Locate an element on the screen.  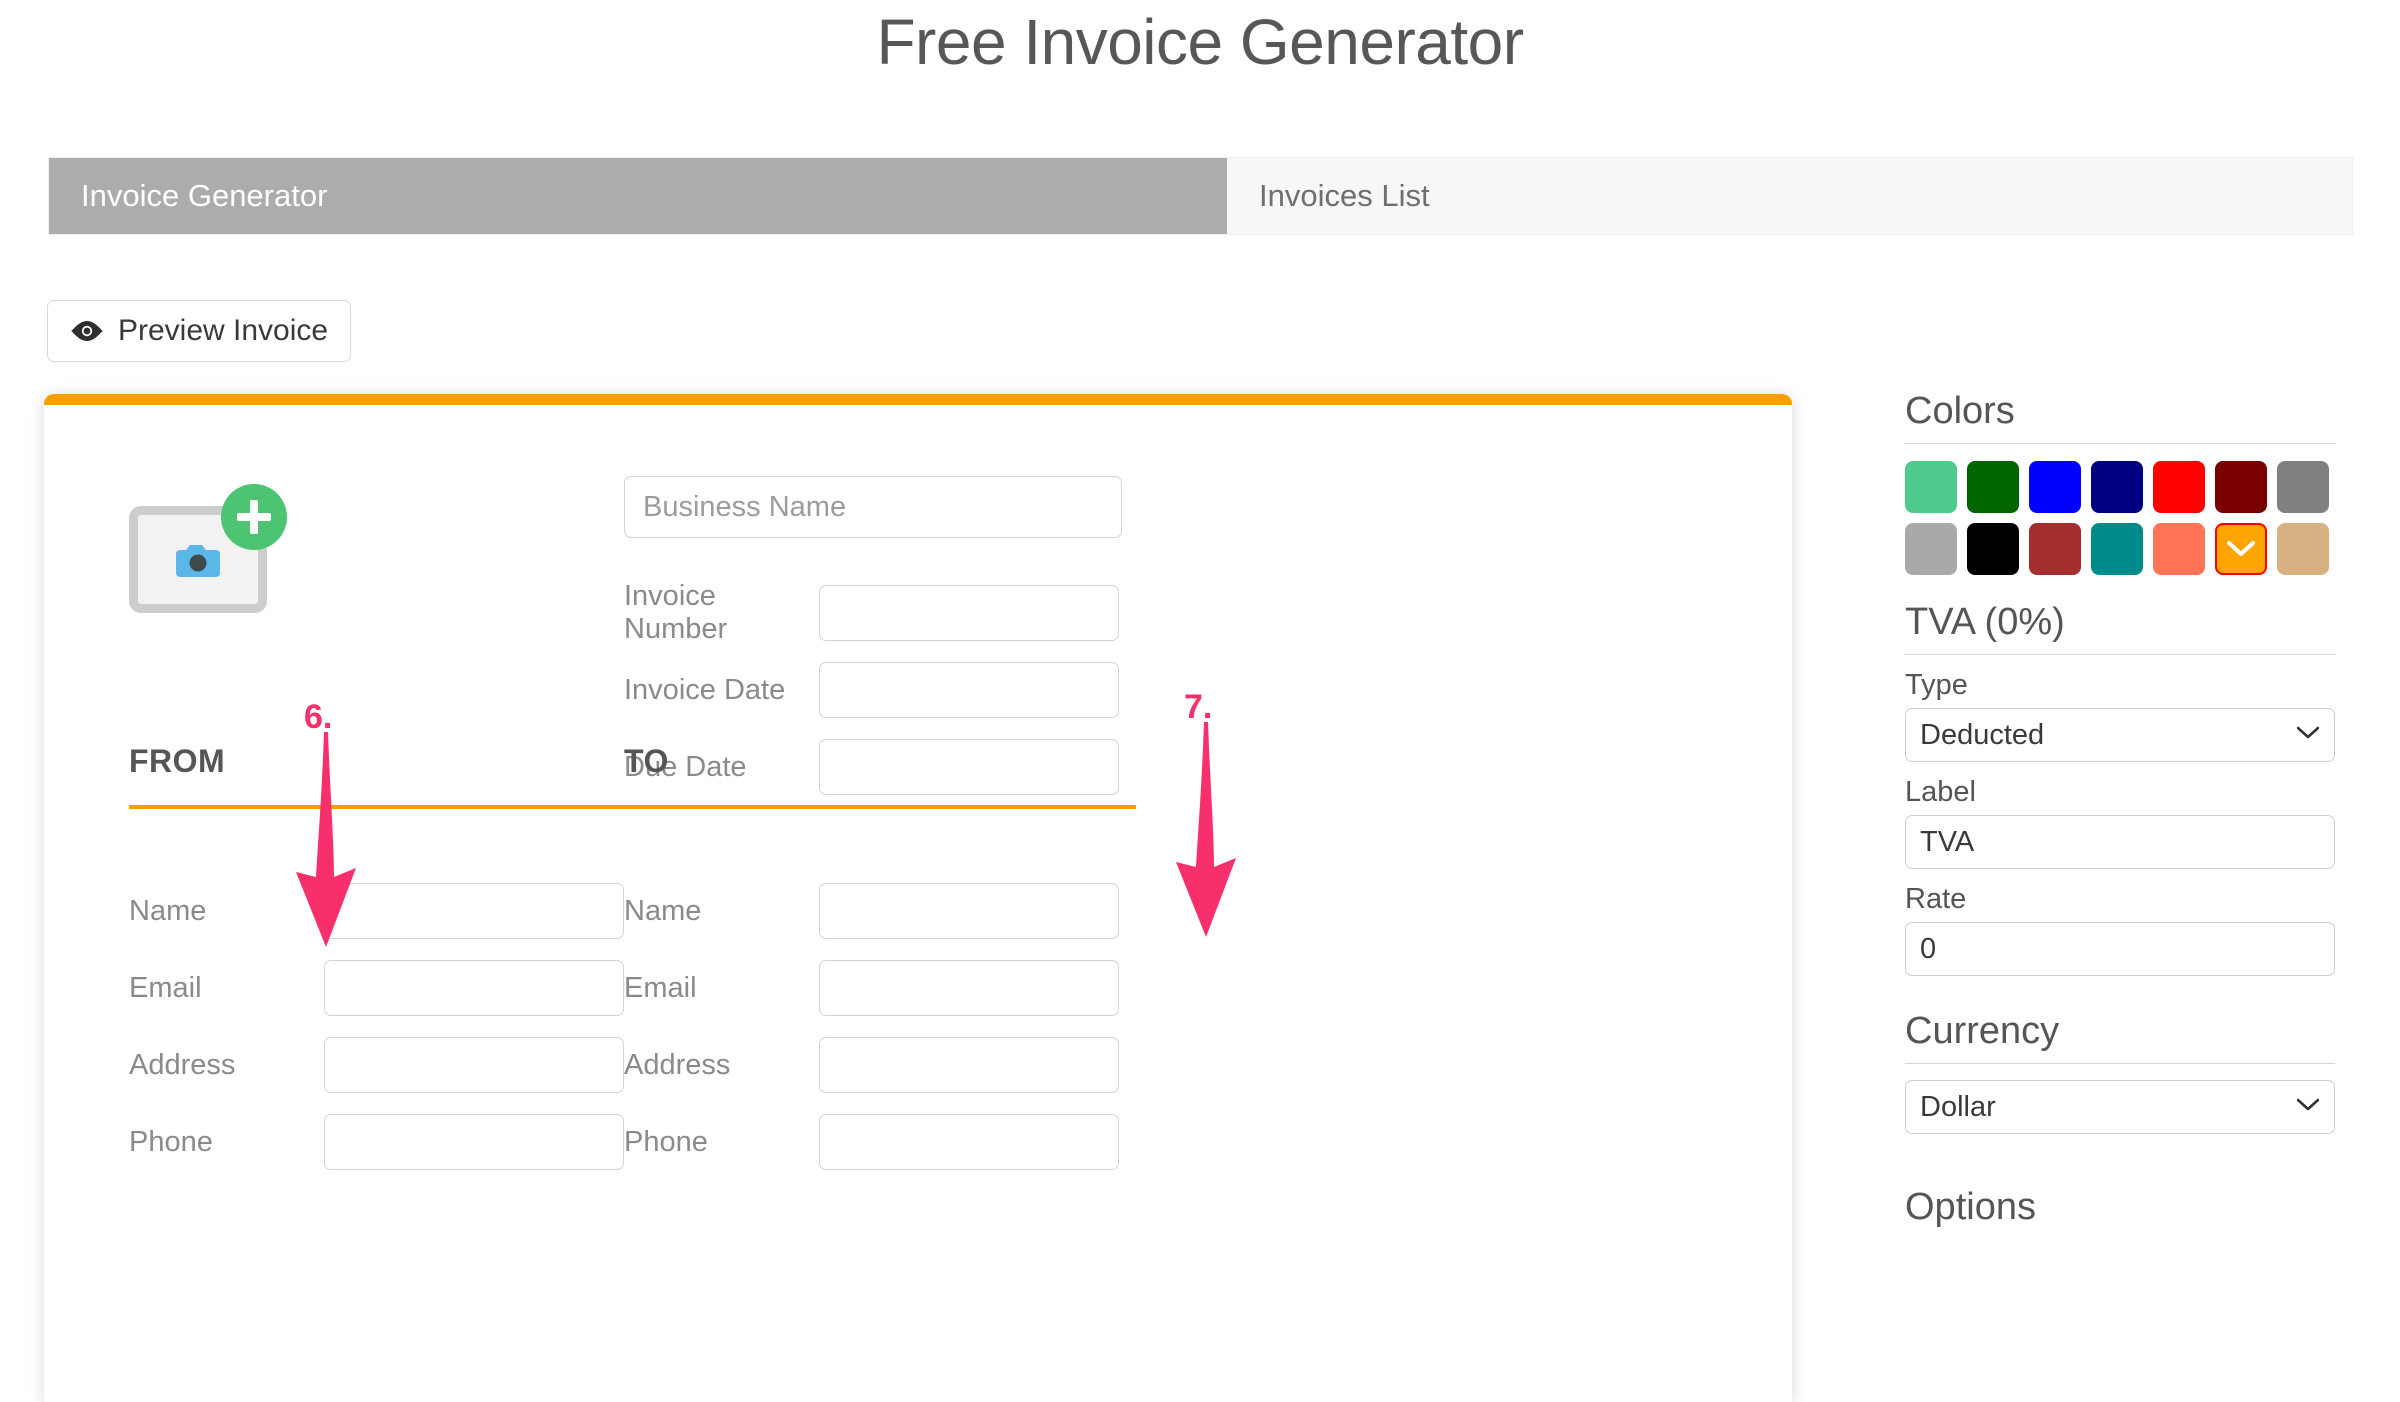
from-email-input is located at coordinates (474, 988).